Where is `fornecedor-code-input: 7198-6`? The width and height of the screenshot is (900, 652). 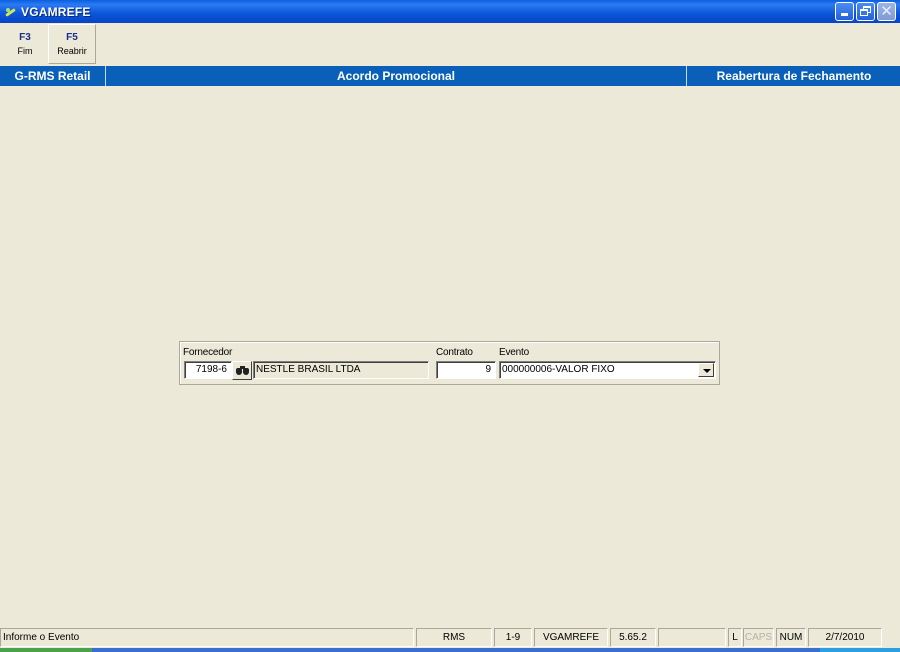 fornecedor-code-input: 7198-6 is located at coordinates (208, 370).